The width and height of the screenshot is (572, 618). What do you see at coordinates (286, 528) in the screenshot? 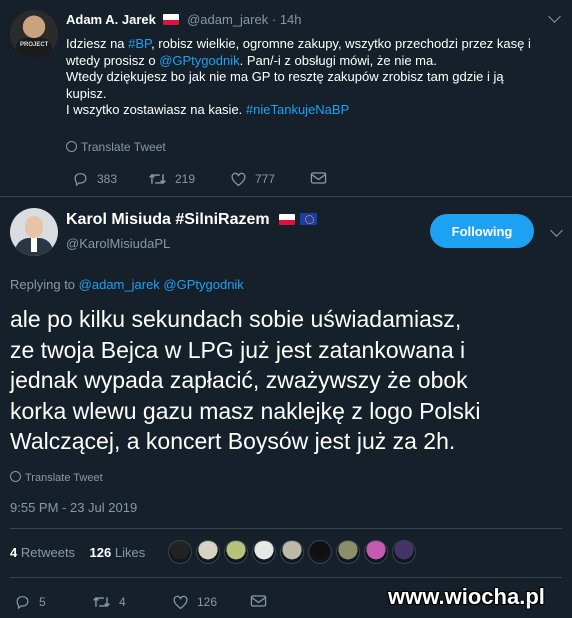
I see `stats-divider-top` at bounding box center [286, 528].